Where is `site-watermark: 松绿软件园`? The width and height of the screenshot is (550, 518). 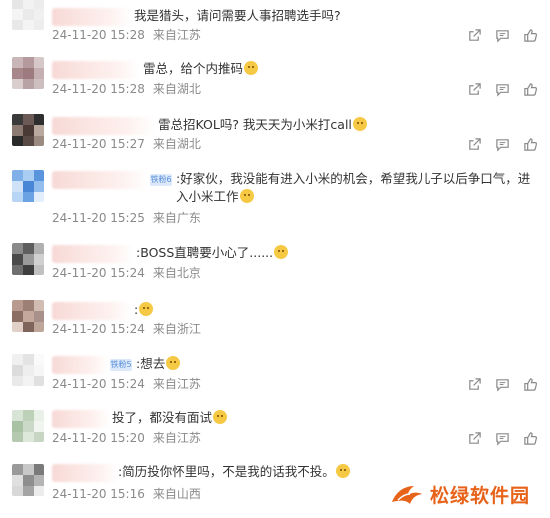
site-watermark: 松绿软件园 is located at coordinates (460, 494).